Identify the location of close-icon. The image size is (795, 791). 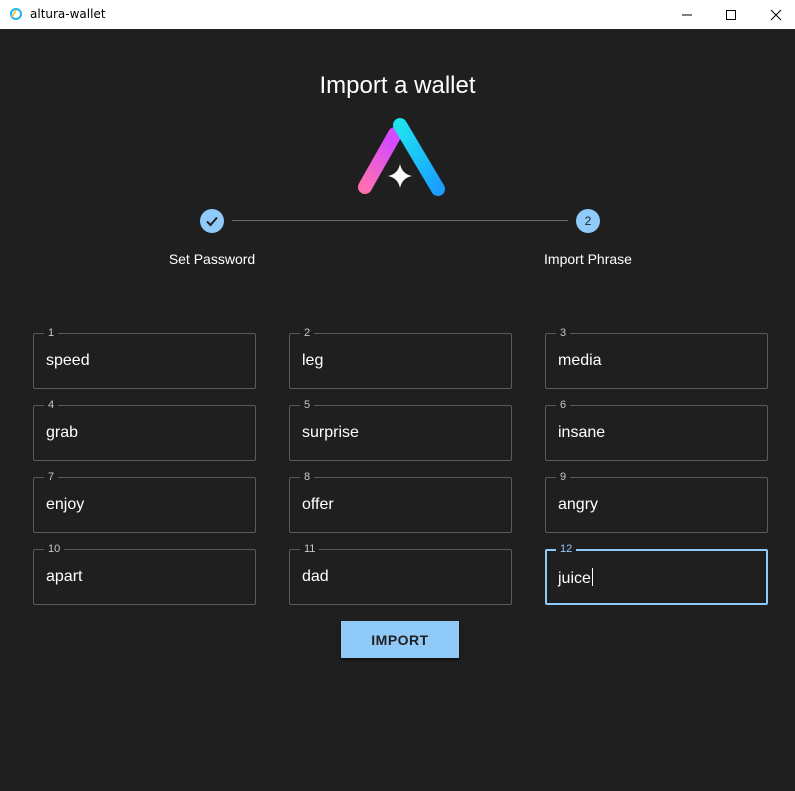
(775, 14).